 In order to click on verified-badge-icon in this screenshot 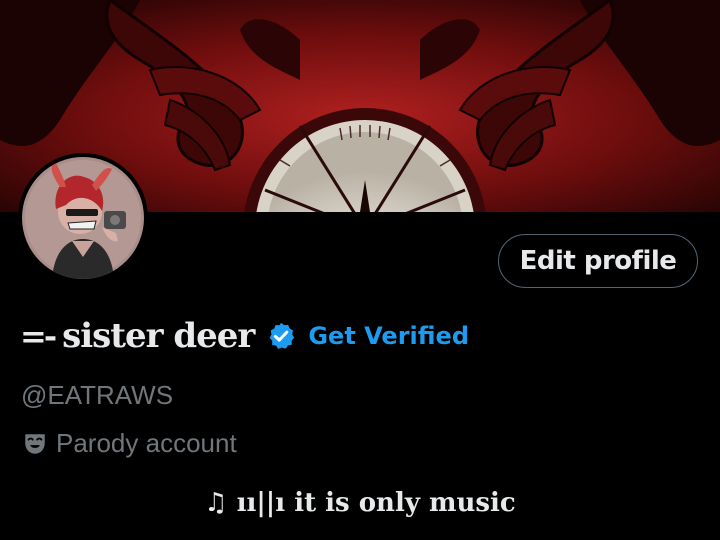, I will do `click(282, 335)`.